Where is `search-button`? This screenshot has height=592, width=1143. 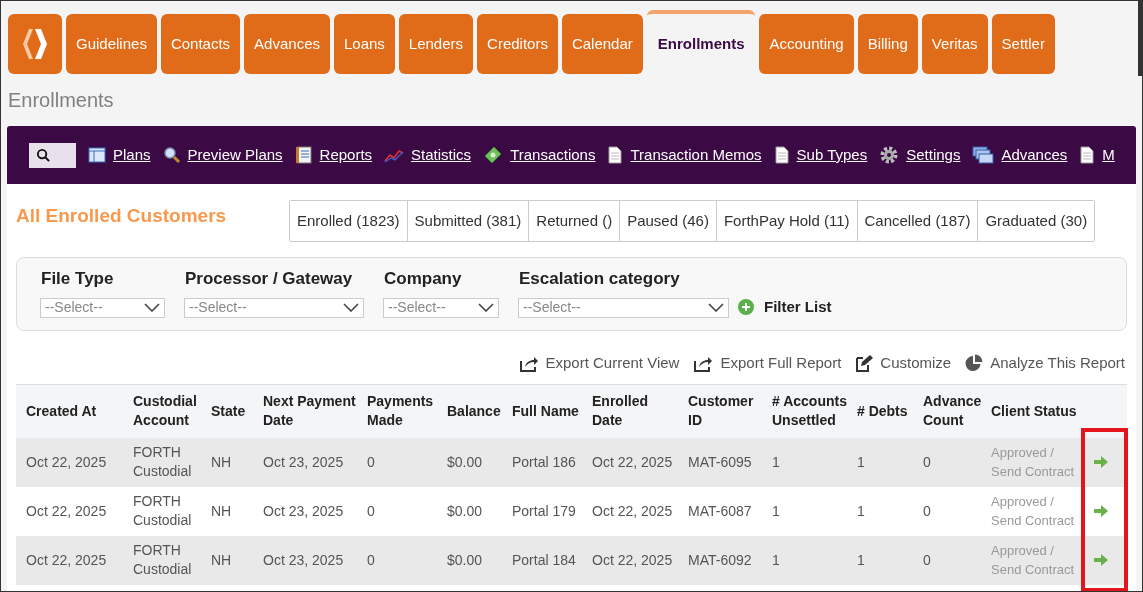 search-button is located at coordinates (52, 155).